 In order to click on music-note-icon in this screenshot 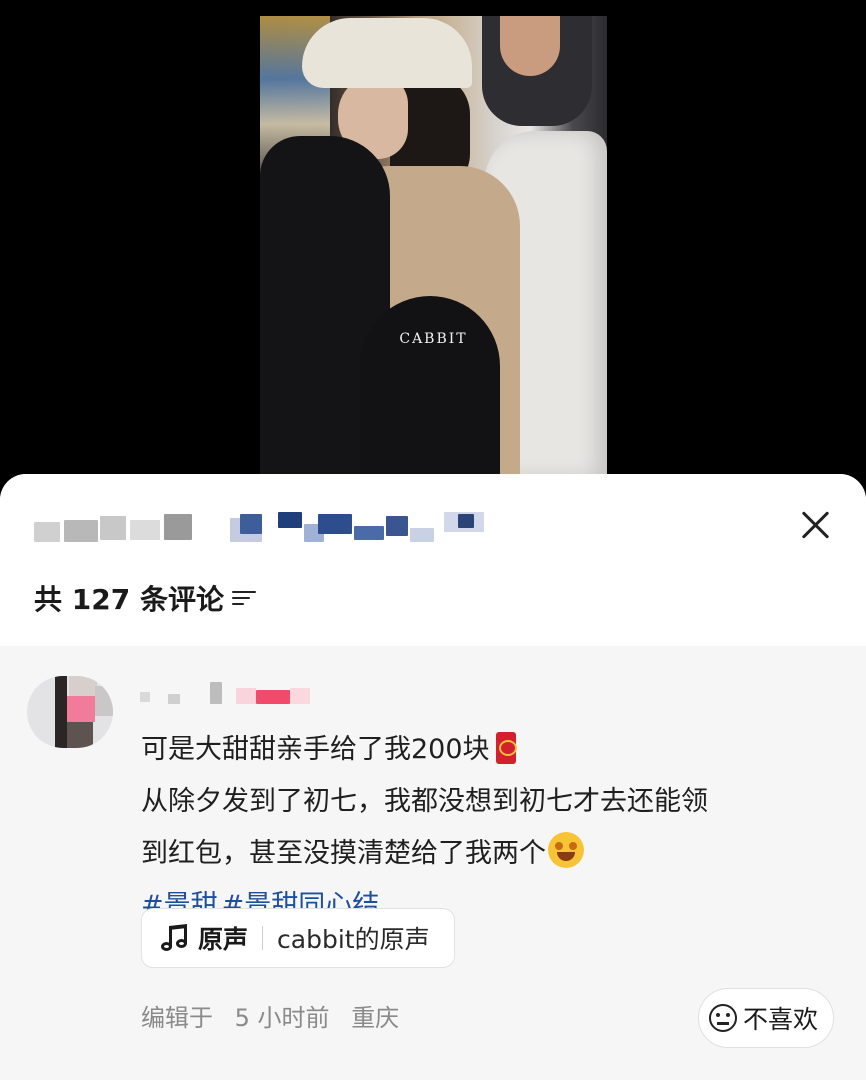, I will do `click(175, 938)`.